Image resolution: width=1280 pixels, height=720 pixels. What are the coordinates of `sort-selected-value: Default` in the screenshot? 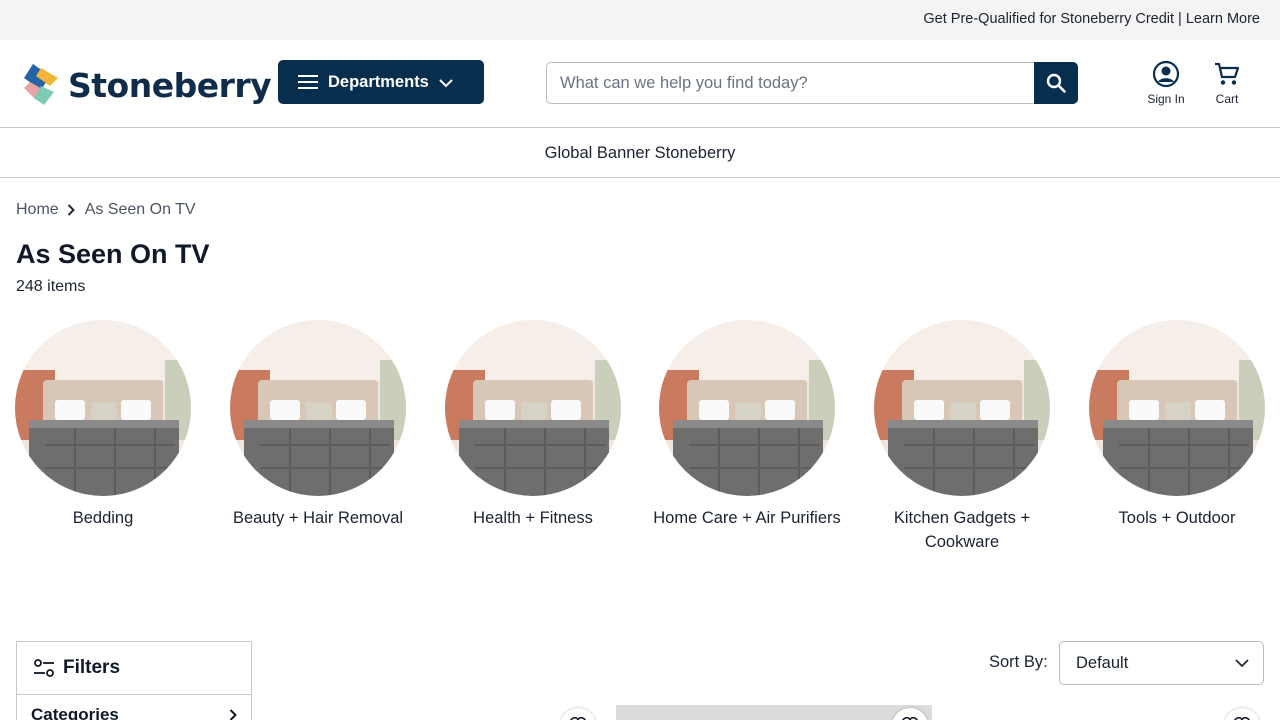 It's located at (1102, 662).